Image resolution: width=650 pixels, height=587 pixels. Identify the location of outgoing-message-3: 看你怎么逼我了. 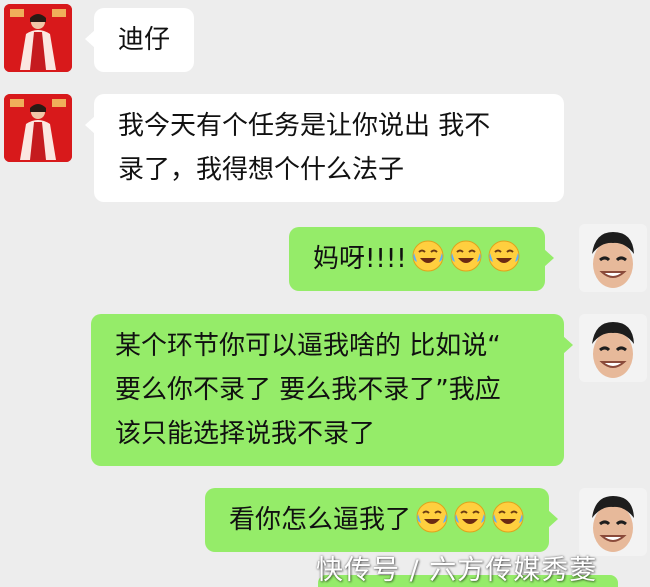
(382, 520).